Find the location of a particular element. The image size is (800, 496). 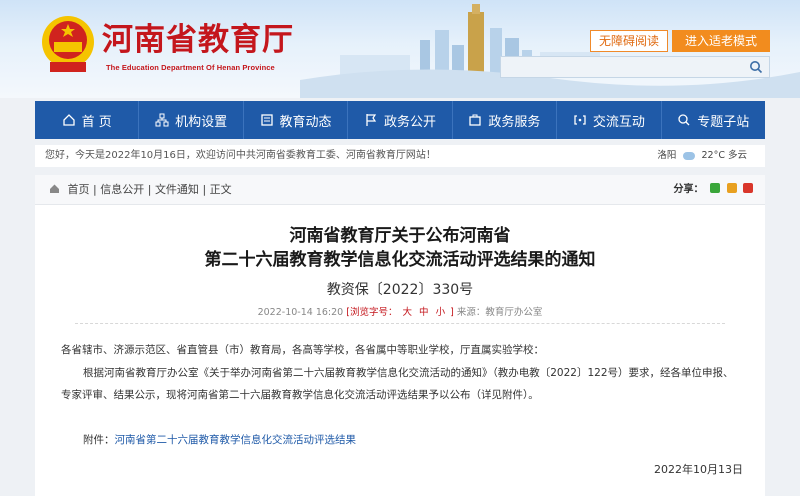

nav-item-org: 机构设置 is located at coordinates (191, 120).